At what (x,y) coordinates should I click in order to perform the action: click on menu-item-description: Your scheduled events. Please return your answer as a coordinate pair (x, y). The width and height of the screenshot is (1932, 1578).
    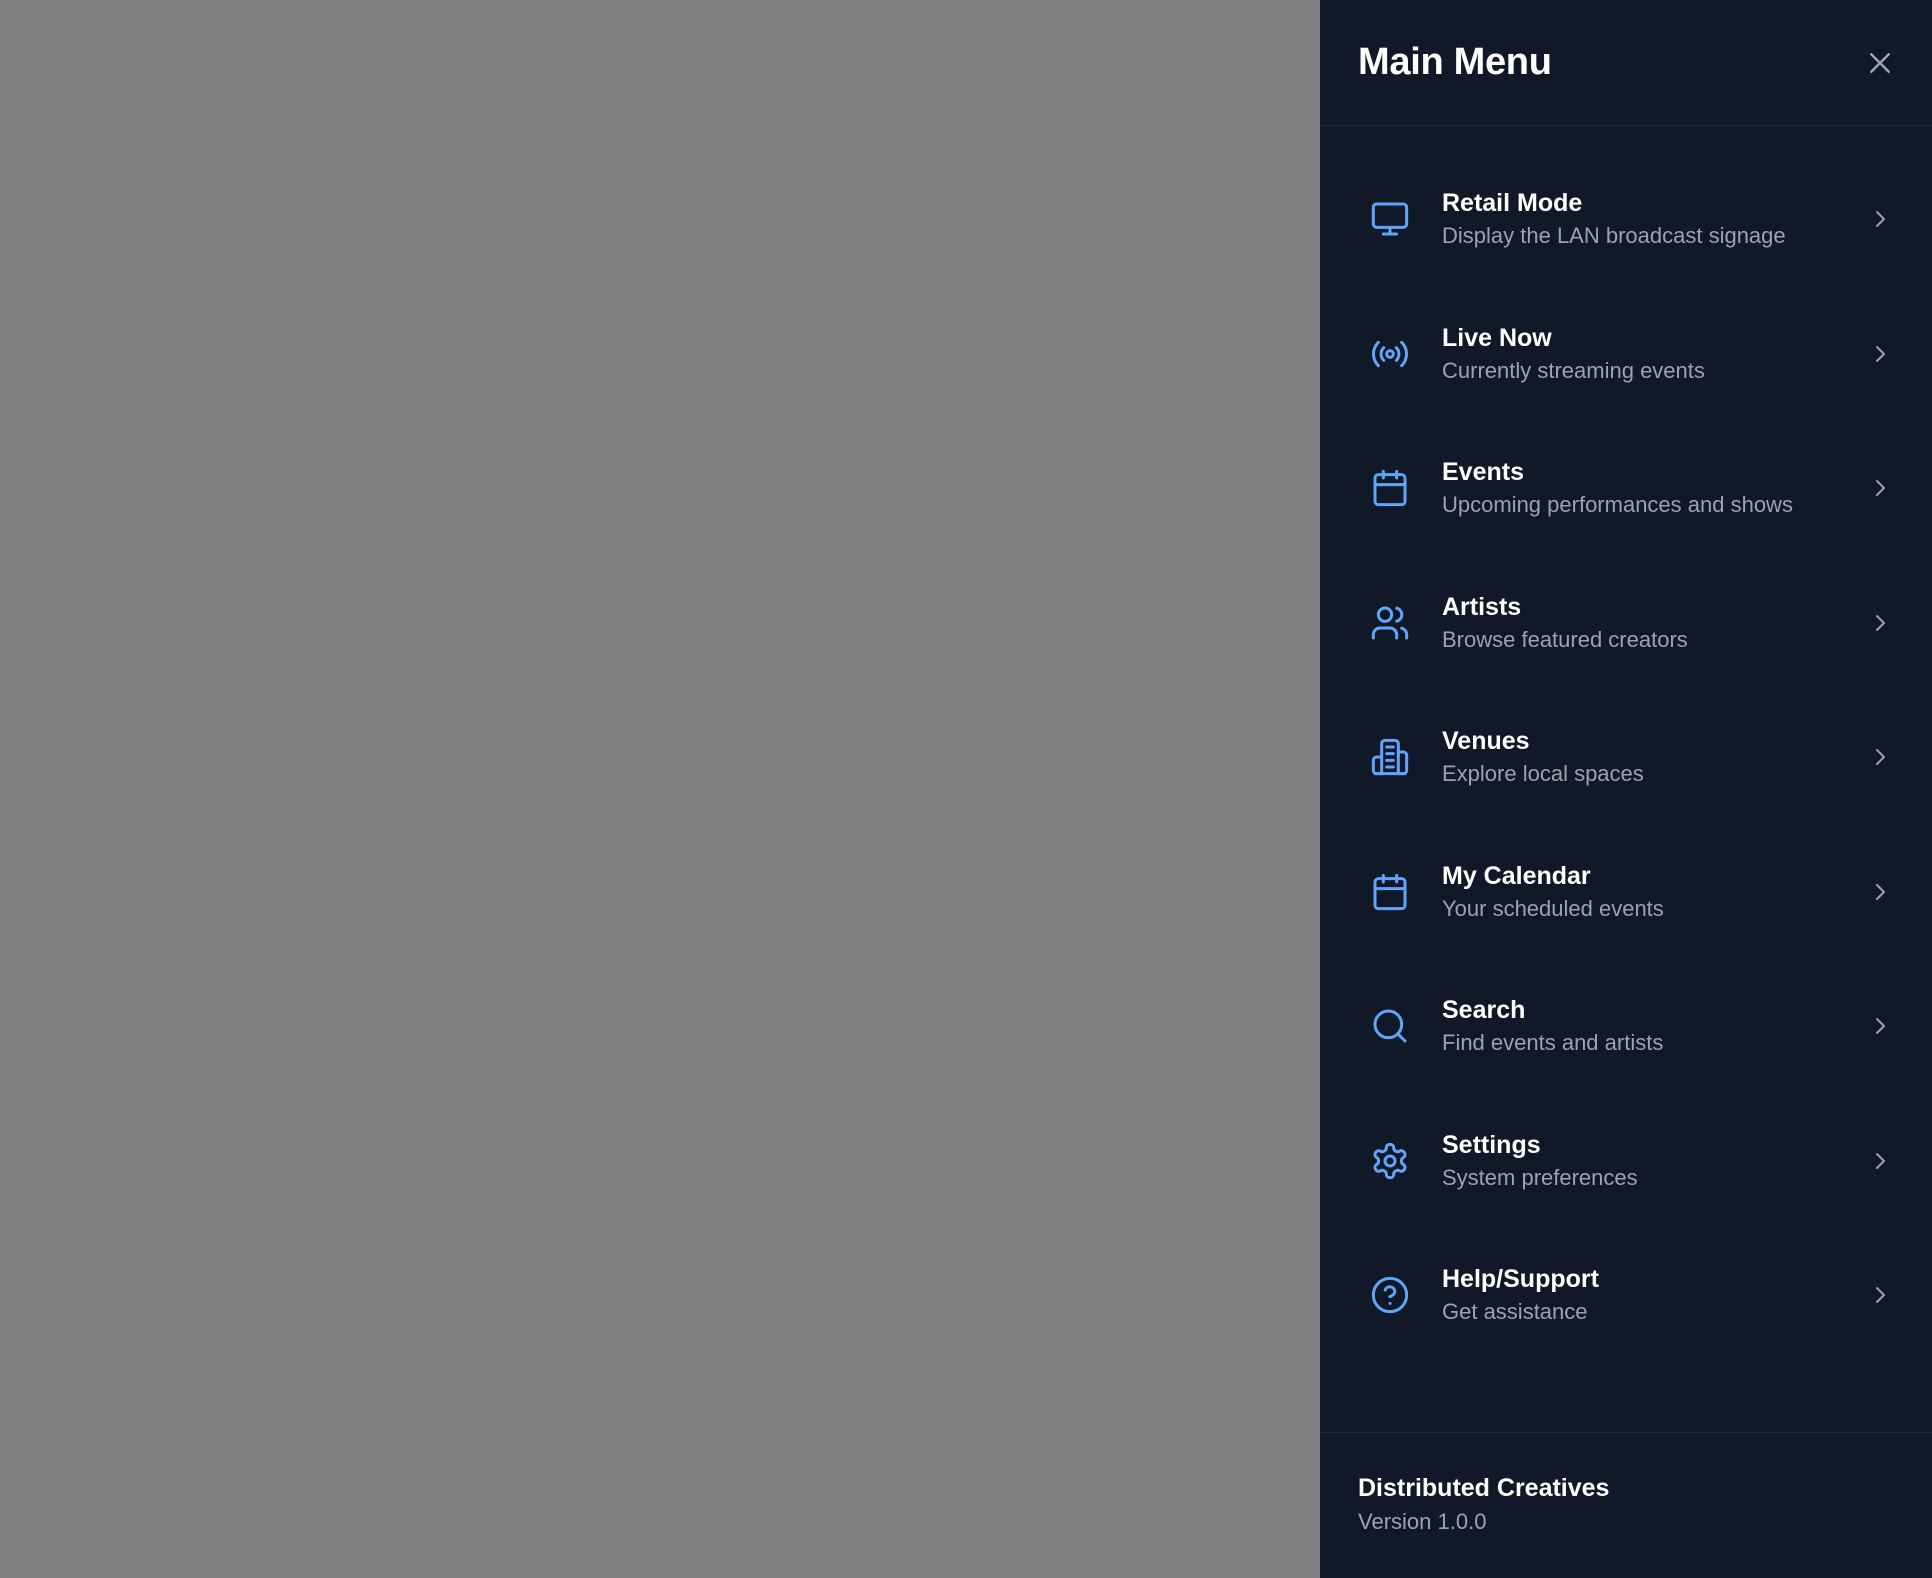
    Looking at the image, I should click on (1553, 908).